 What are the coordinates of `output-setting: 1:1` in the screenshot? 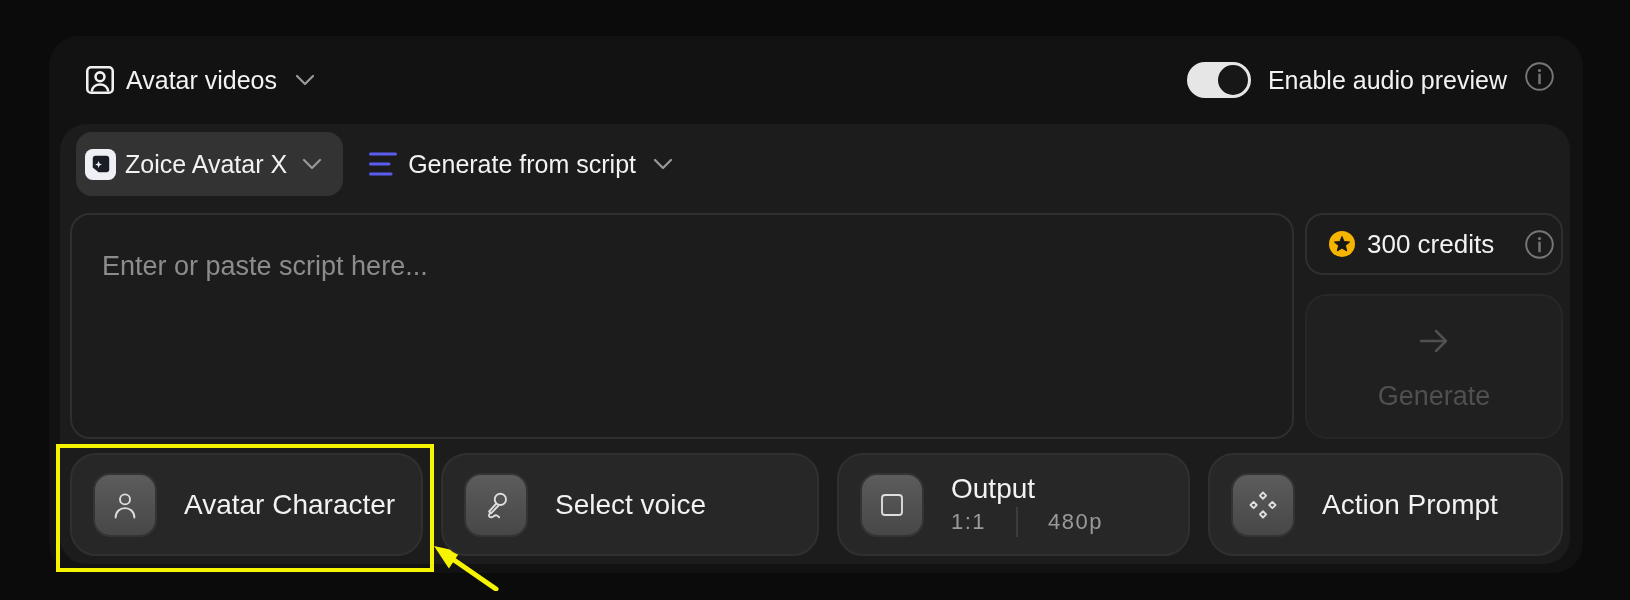 It's located at (969, 521).